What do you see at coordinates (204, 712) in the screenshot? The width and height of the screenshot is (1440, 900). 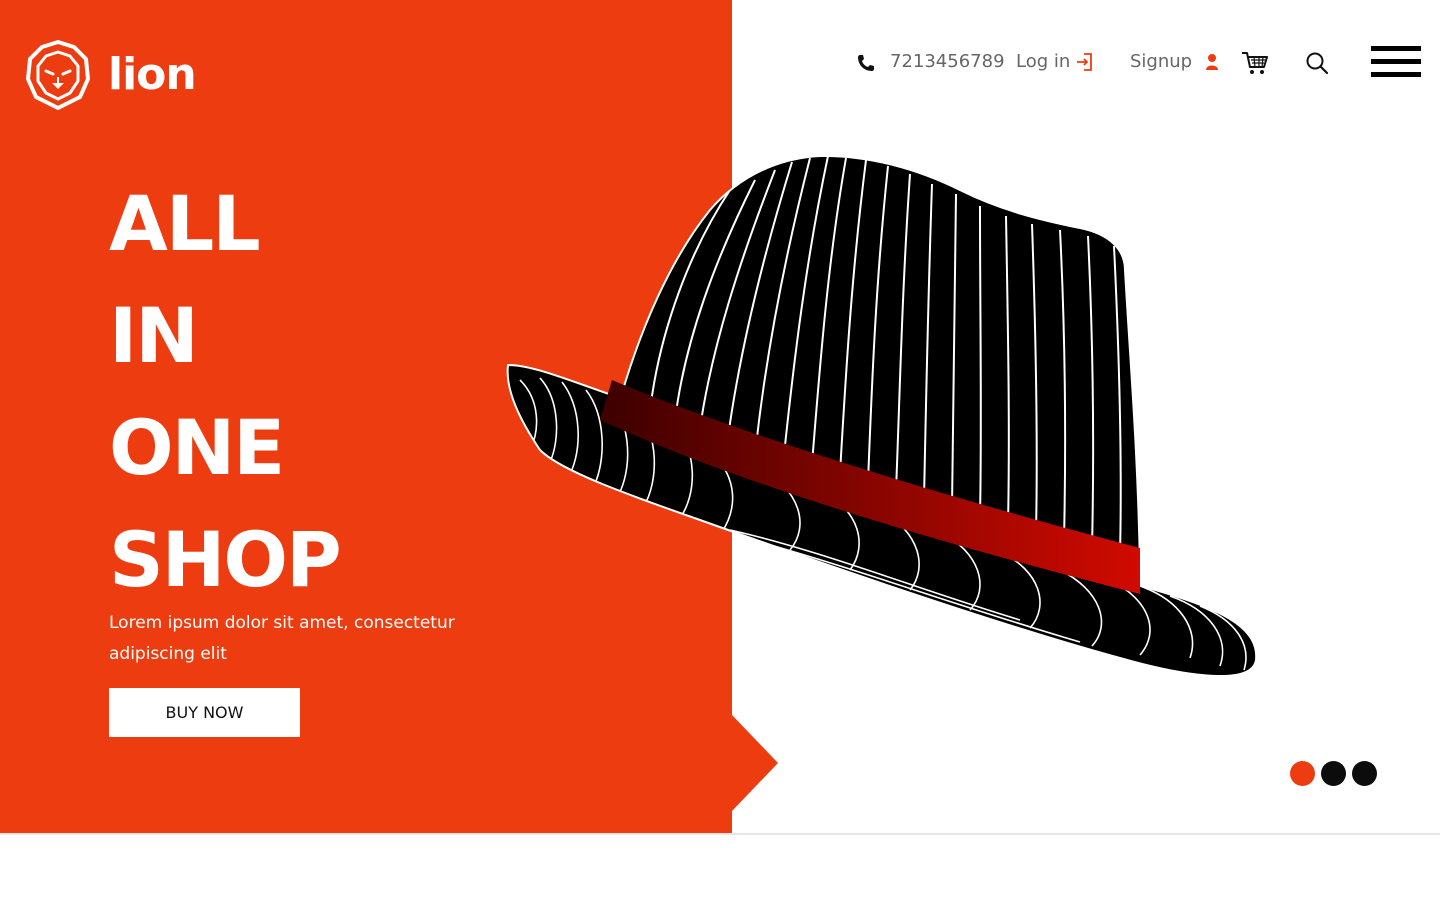 I see `buy-now-button: BUY NOW` at bounding box center [204, 712].